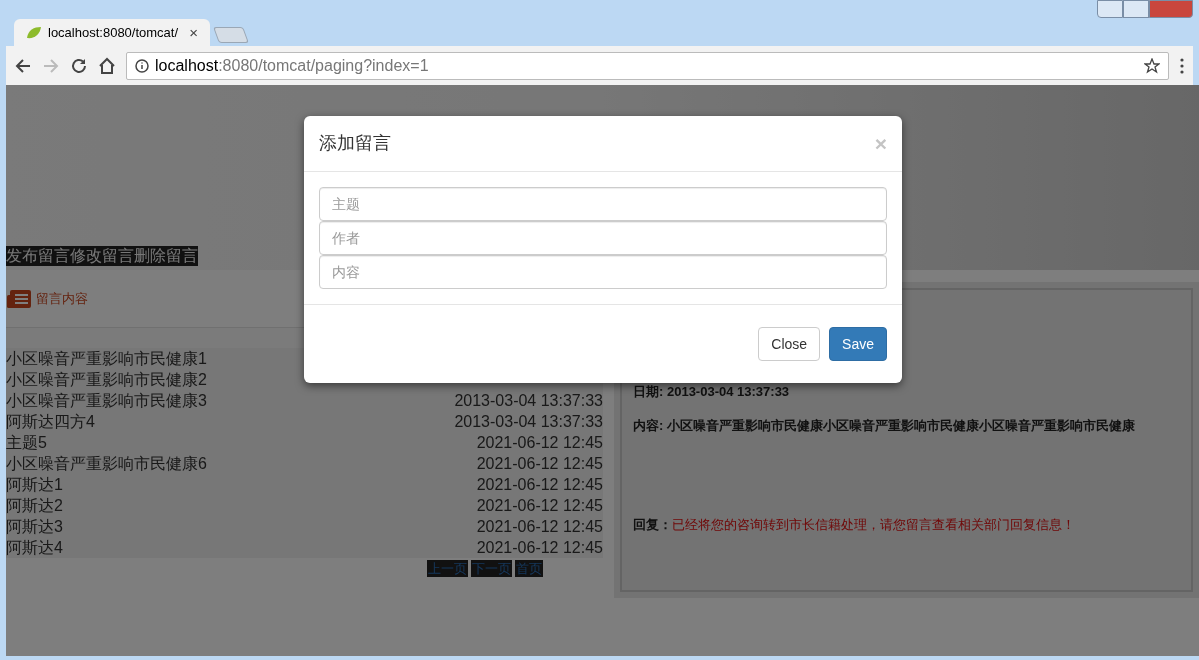 The height and width of the screenshot is (660, 1199). Describe the element at coordinates (652, 525) in the screenshot. I see `reply-label: 回复：` at that location.